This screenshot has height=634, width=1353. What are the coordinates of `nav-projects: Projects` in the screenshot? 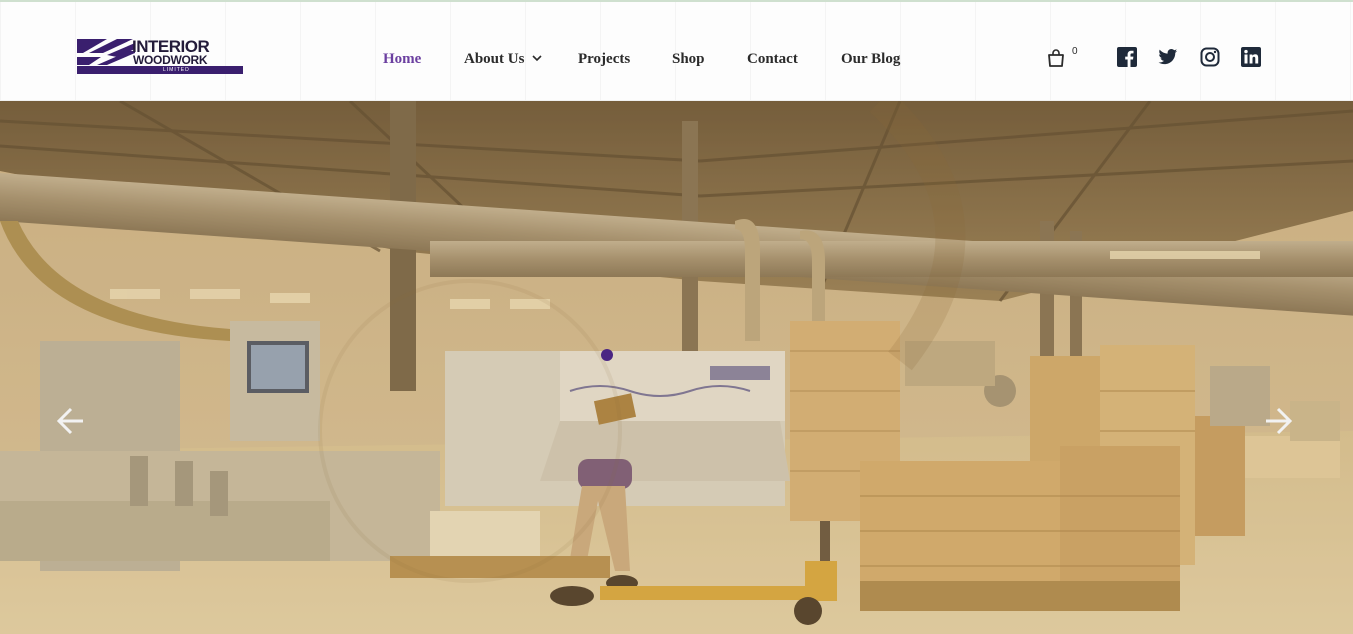 It's located at (604, 59).